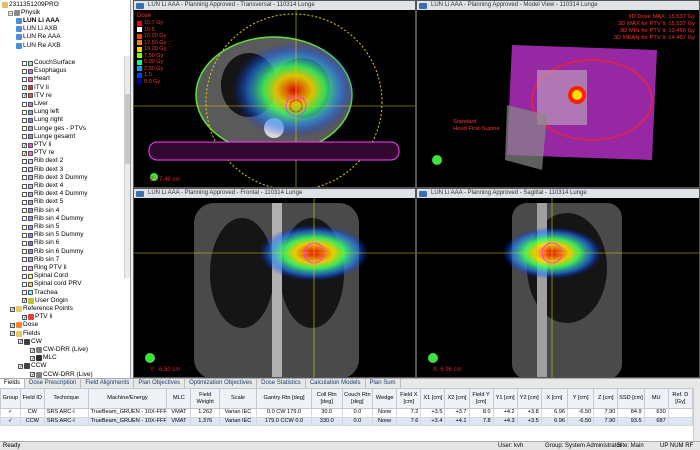 The image size is (700, 450). I want to click on tree-structure: ✓ ITV li, so click(35, 88).